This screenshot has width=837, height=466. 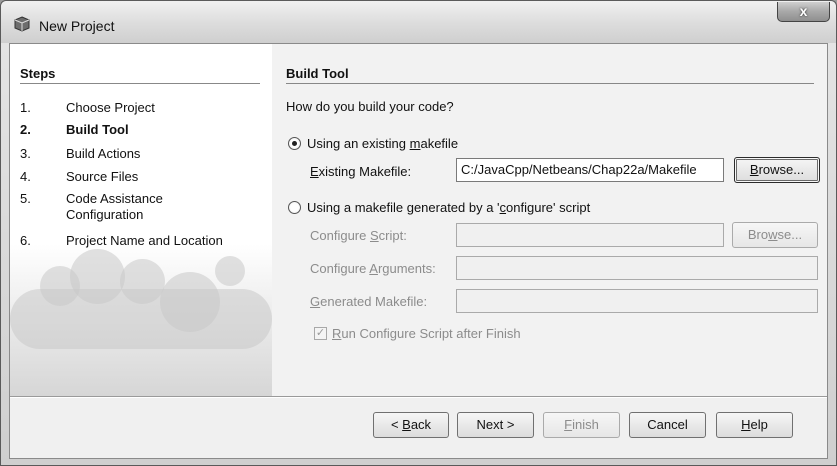 I want to click on button-bar: < Back Next > Finish Cancel Help, so click(x=418, y=428).